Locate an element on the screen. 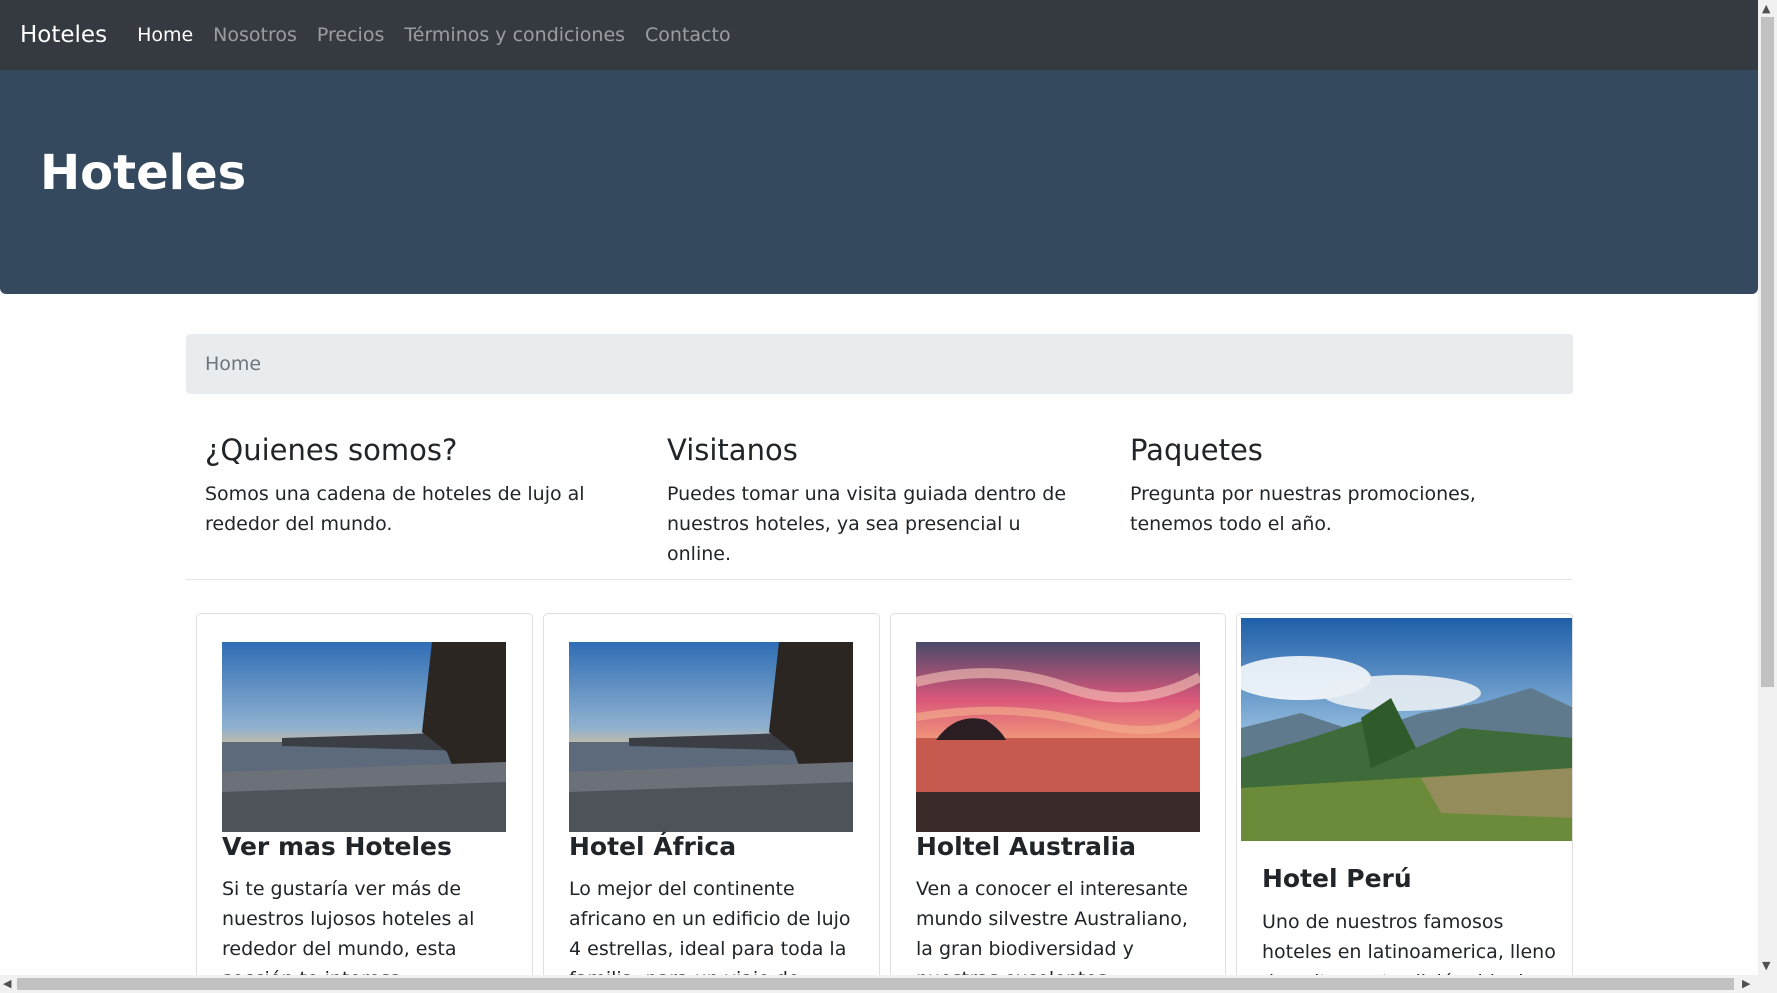  card-title: Hotel África is located at coordinates (652, 846).